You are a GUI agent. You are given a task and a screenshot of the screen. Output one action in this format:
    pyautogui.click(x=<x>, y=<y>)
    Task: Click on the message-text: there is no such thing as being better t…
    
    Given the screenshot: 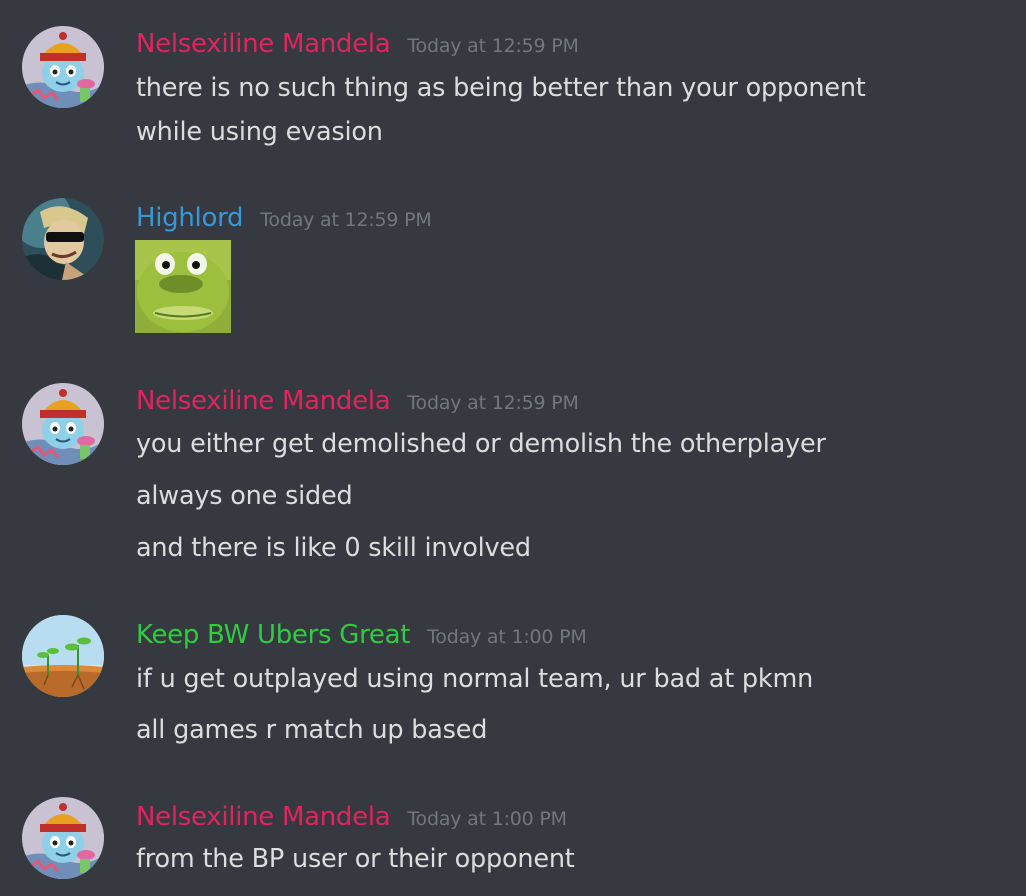 What is the action you would take?
    pyautogui.click(x=501, y=88)
    